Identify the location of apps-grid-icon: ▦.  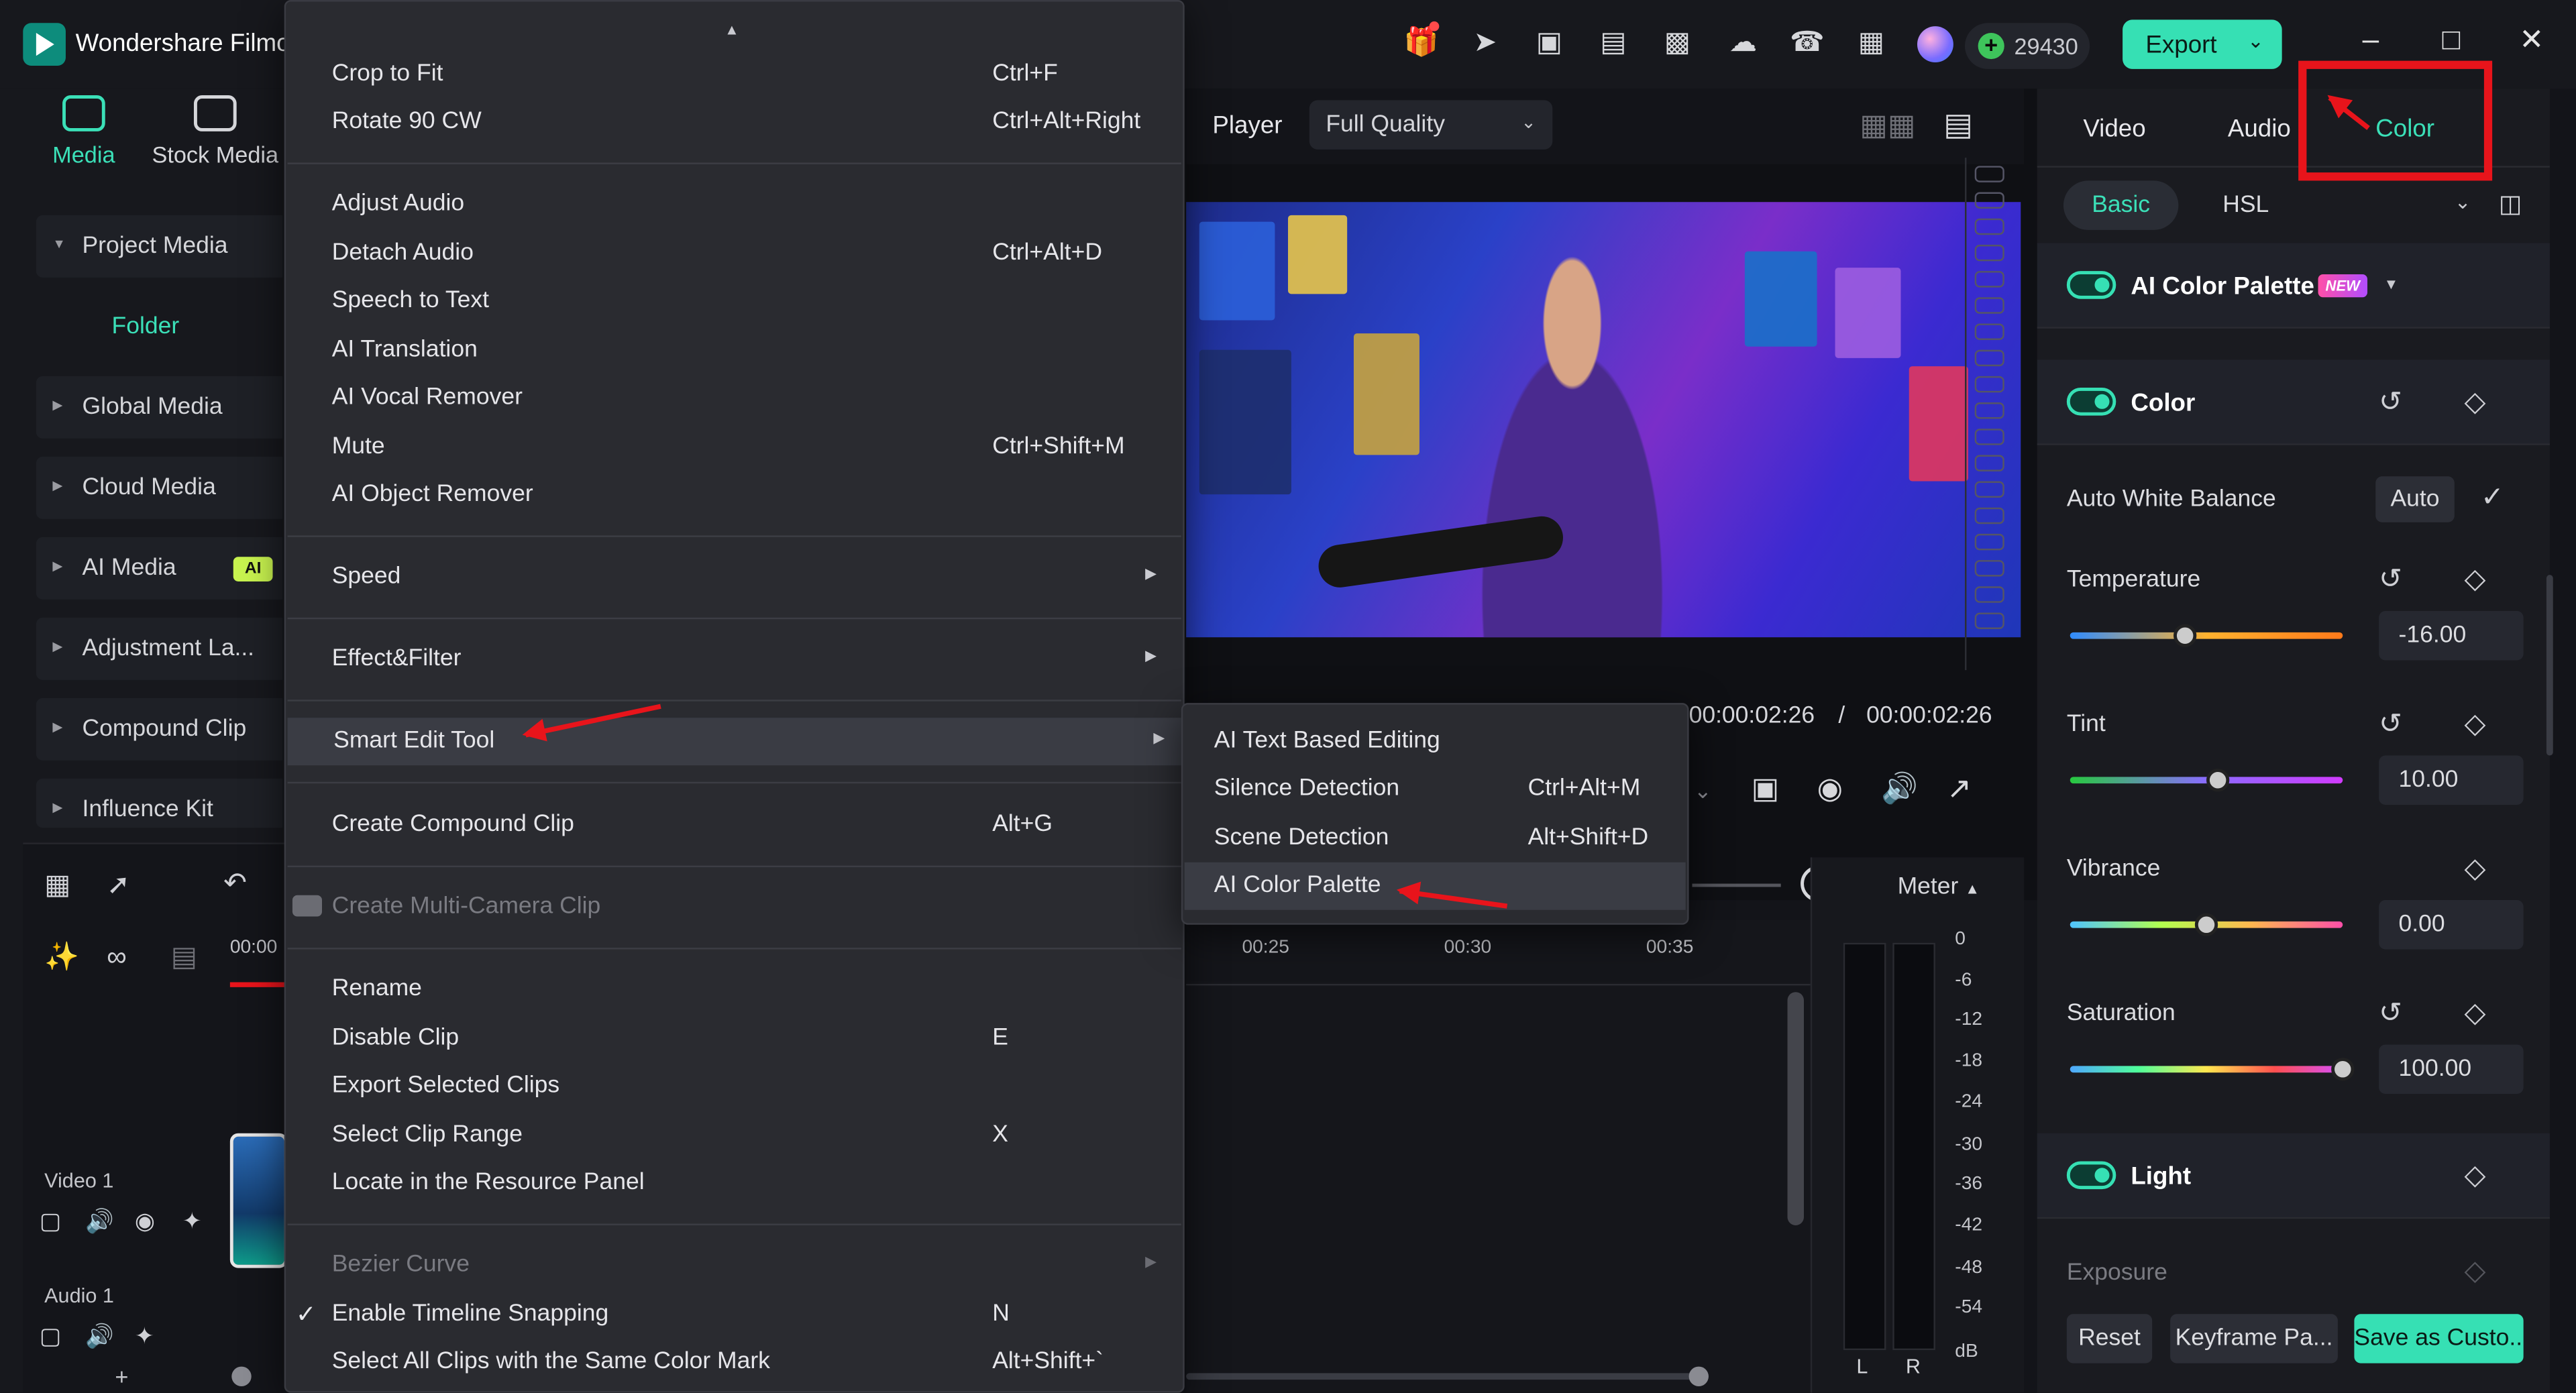
(1871, 43).